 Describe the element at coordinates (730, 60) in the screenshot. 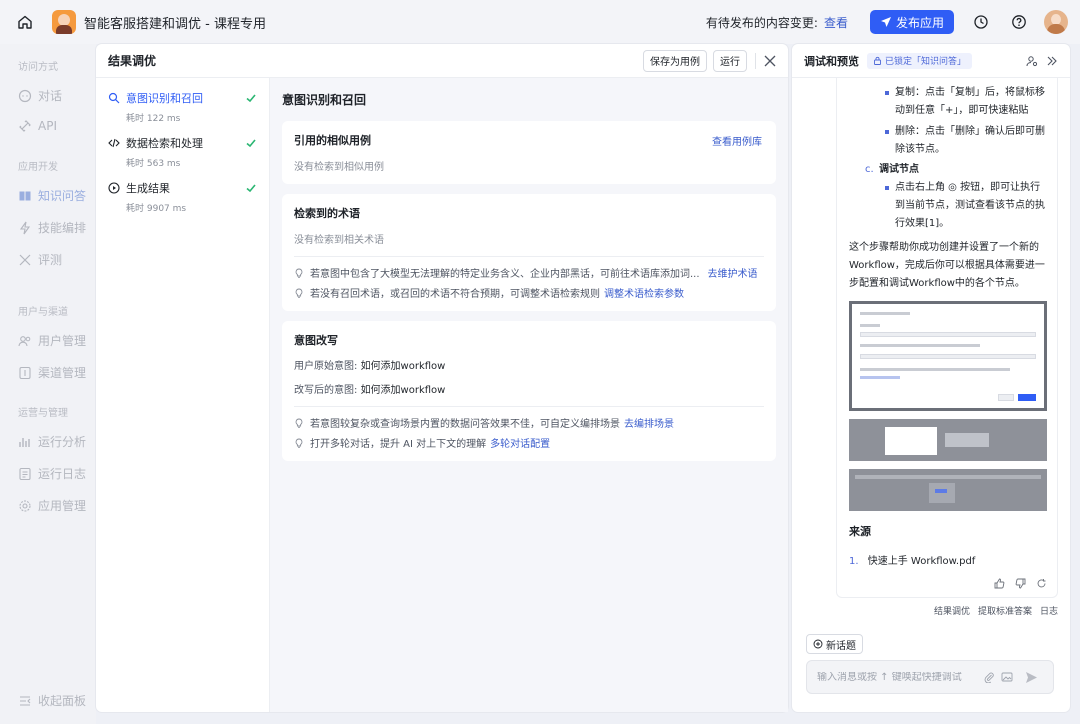

I see `run-button: 运行` at that location.